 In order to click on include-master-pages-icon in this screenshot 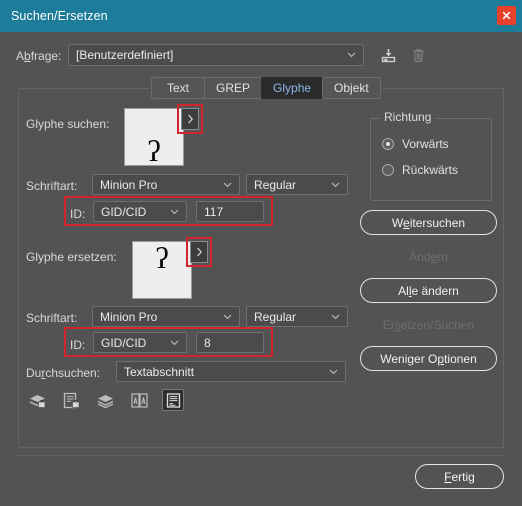, I will do `click(139, 400)`.